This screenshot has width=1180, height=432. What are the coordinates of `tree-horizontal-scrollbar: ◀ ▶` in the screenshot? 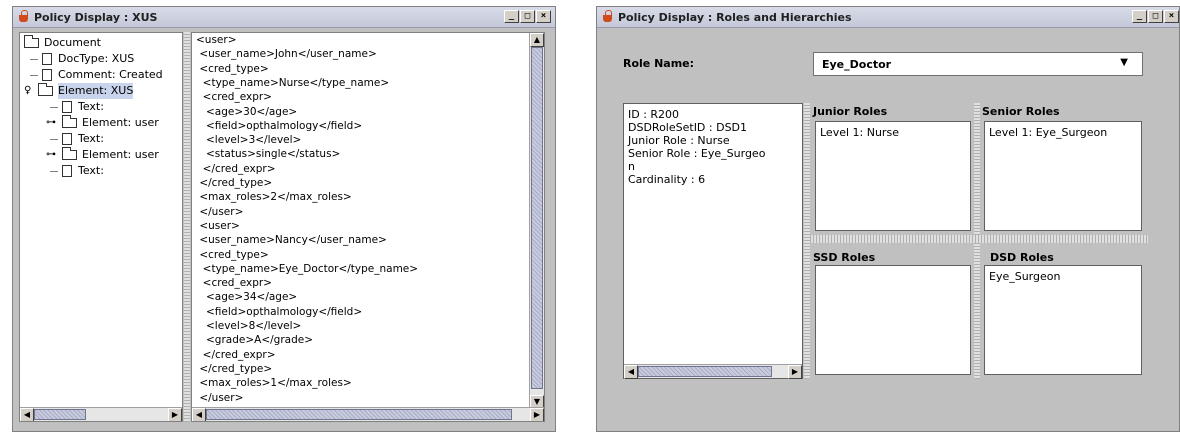 It's located at (101, 414).